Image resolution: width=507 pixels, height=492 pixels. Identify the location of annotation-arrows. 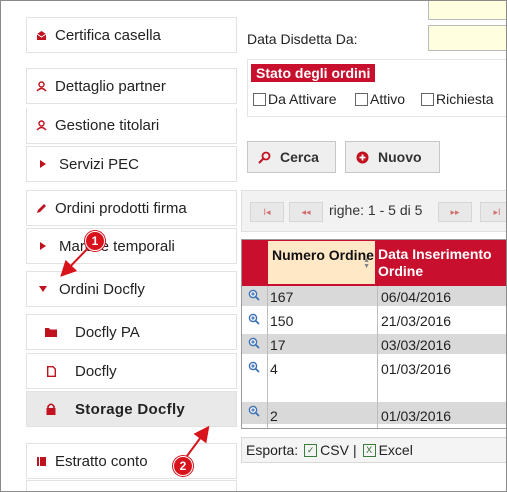
(135, 352).